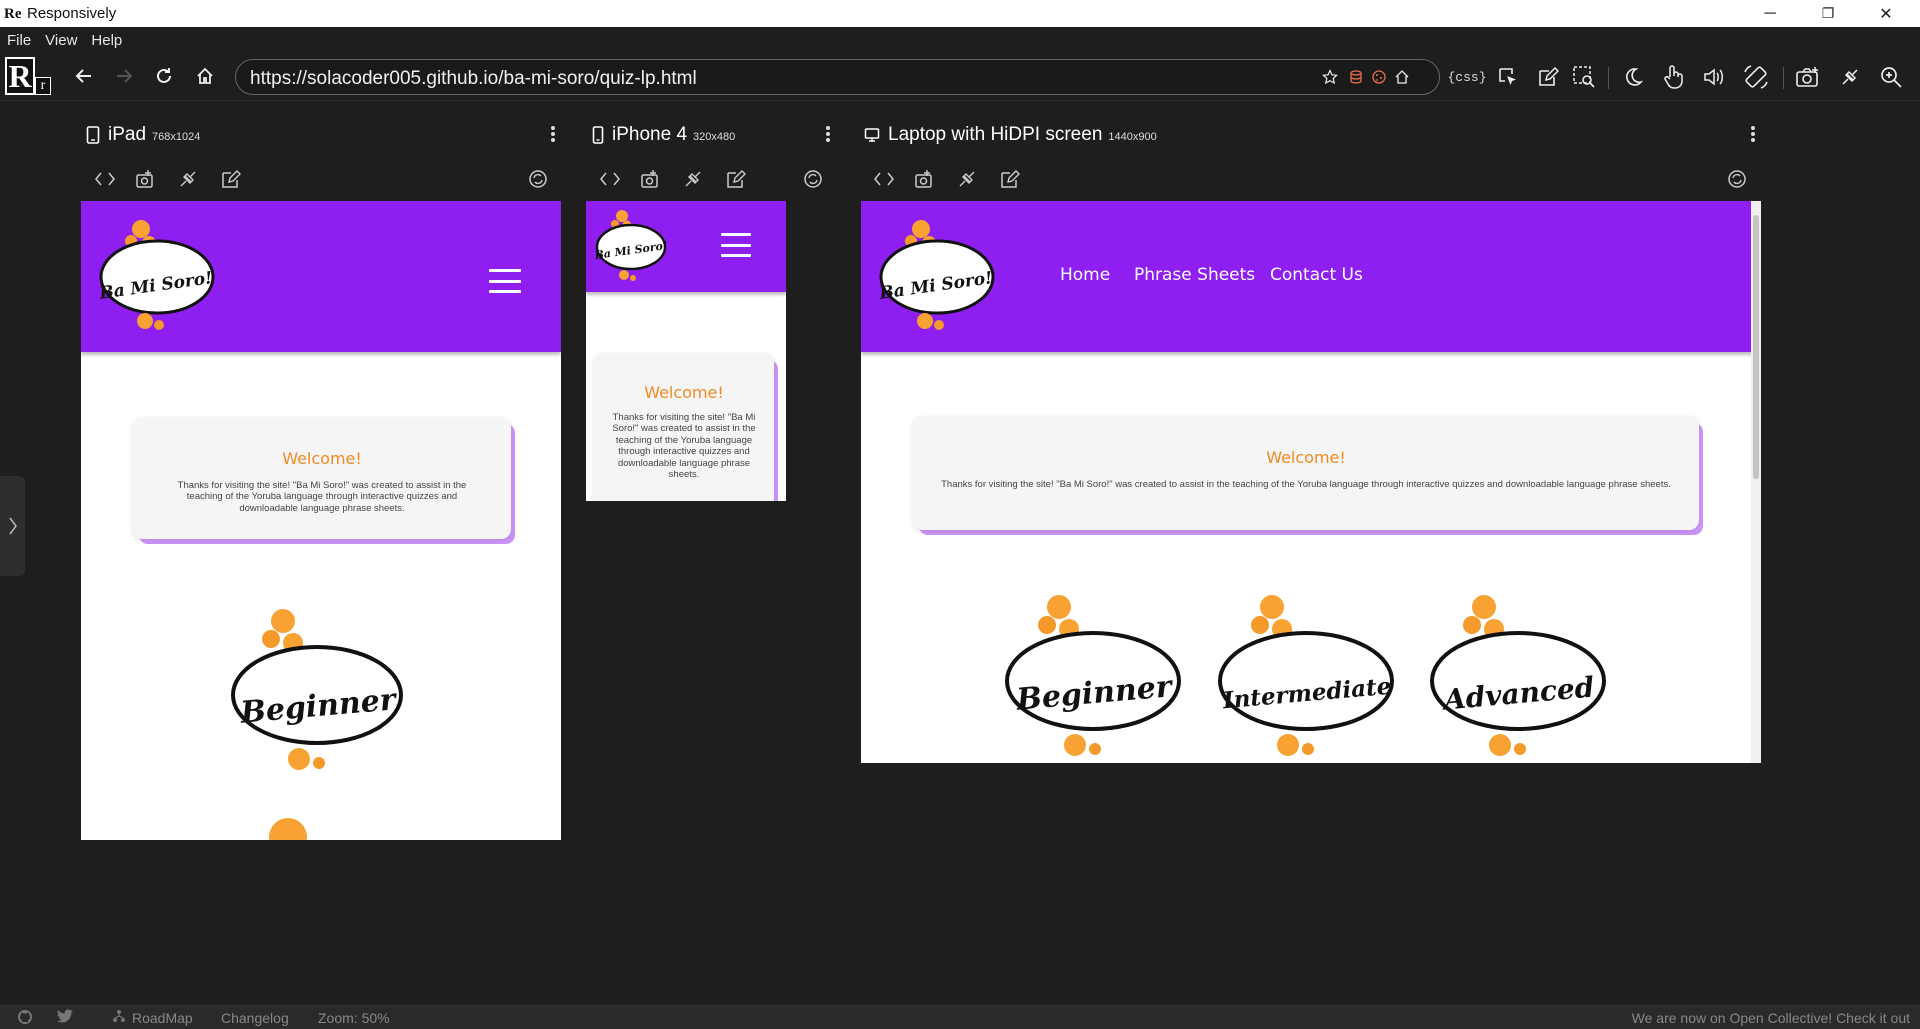 The height and width of the screenshot is (1029, 1920). I want to click on device-name: Laptop with HiDPI screen, so click(995, 134).